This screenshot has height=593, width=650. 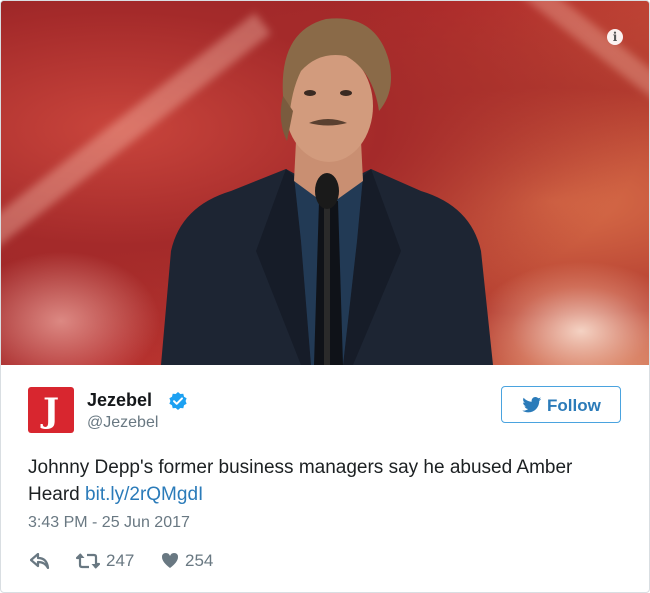 I want to click on verified-badge-icon, so click(x=178, y=401).